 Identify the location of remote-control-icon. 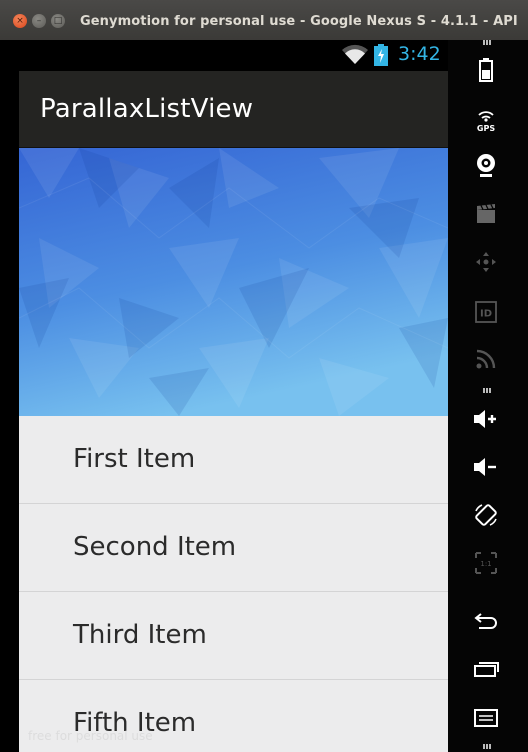
(486, 262).